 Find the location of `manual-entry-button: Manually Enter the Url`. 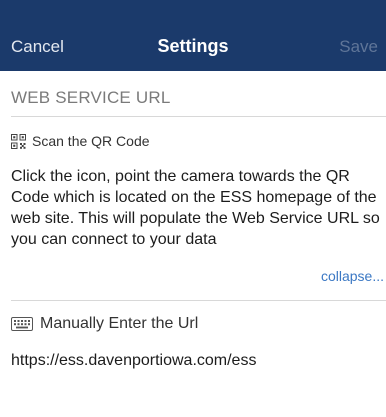

manual-entry-button: Manually Enter the Url is located at coordinates (104, 324).